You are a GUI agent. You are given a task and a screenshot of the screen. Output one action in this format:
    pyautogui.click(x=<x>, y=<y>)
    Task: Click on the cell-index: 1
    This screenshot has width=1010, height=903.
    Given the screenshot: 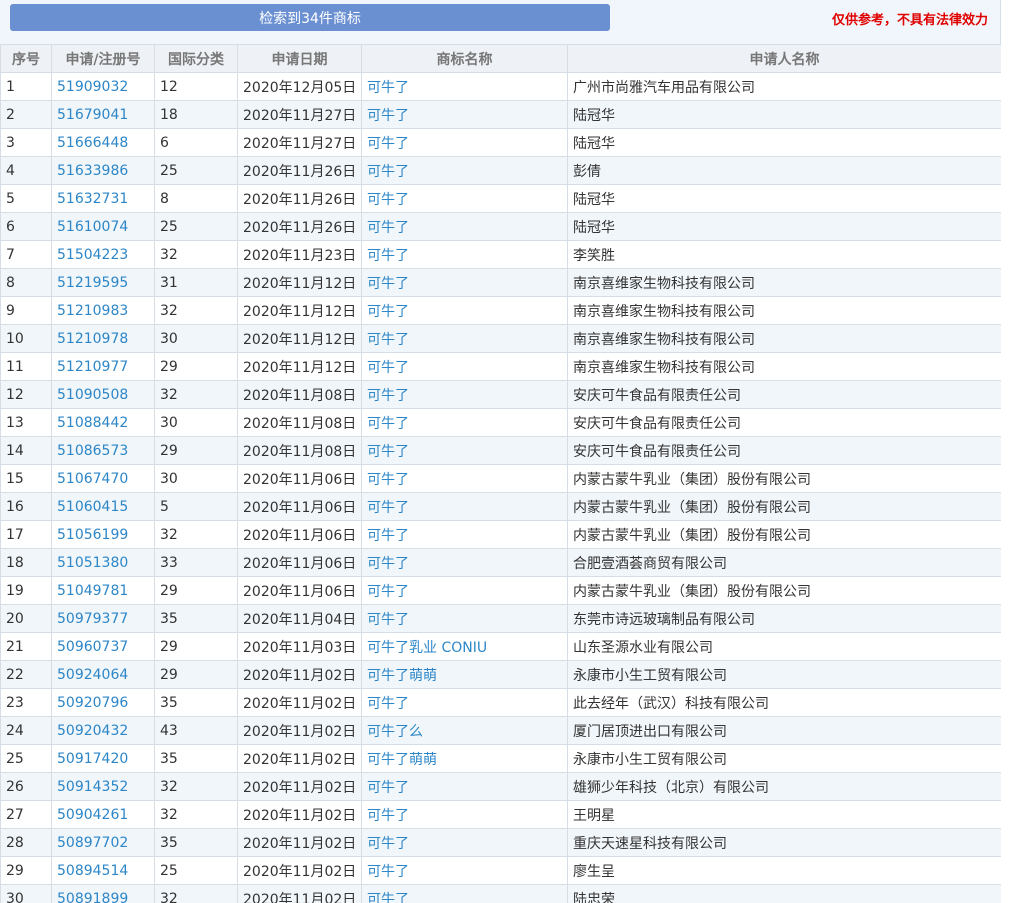 What is the action you would take?
    pyautogui.click(x=26, y=86)
    